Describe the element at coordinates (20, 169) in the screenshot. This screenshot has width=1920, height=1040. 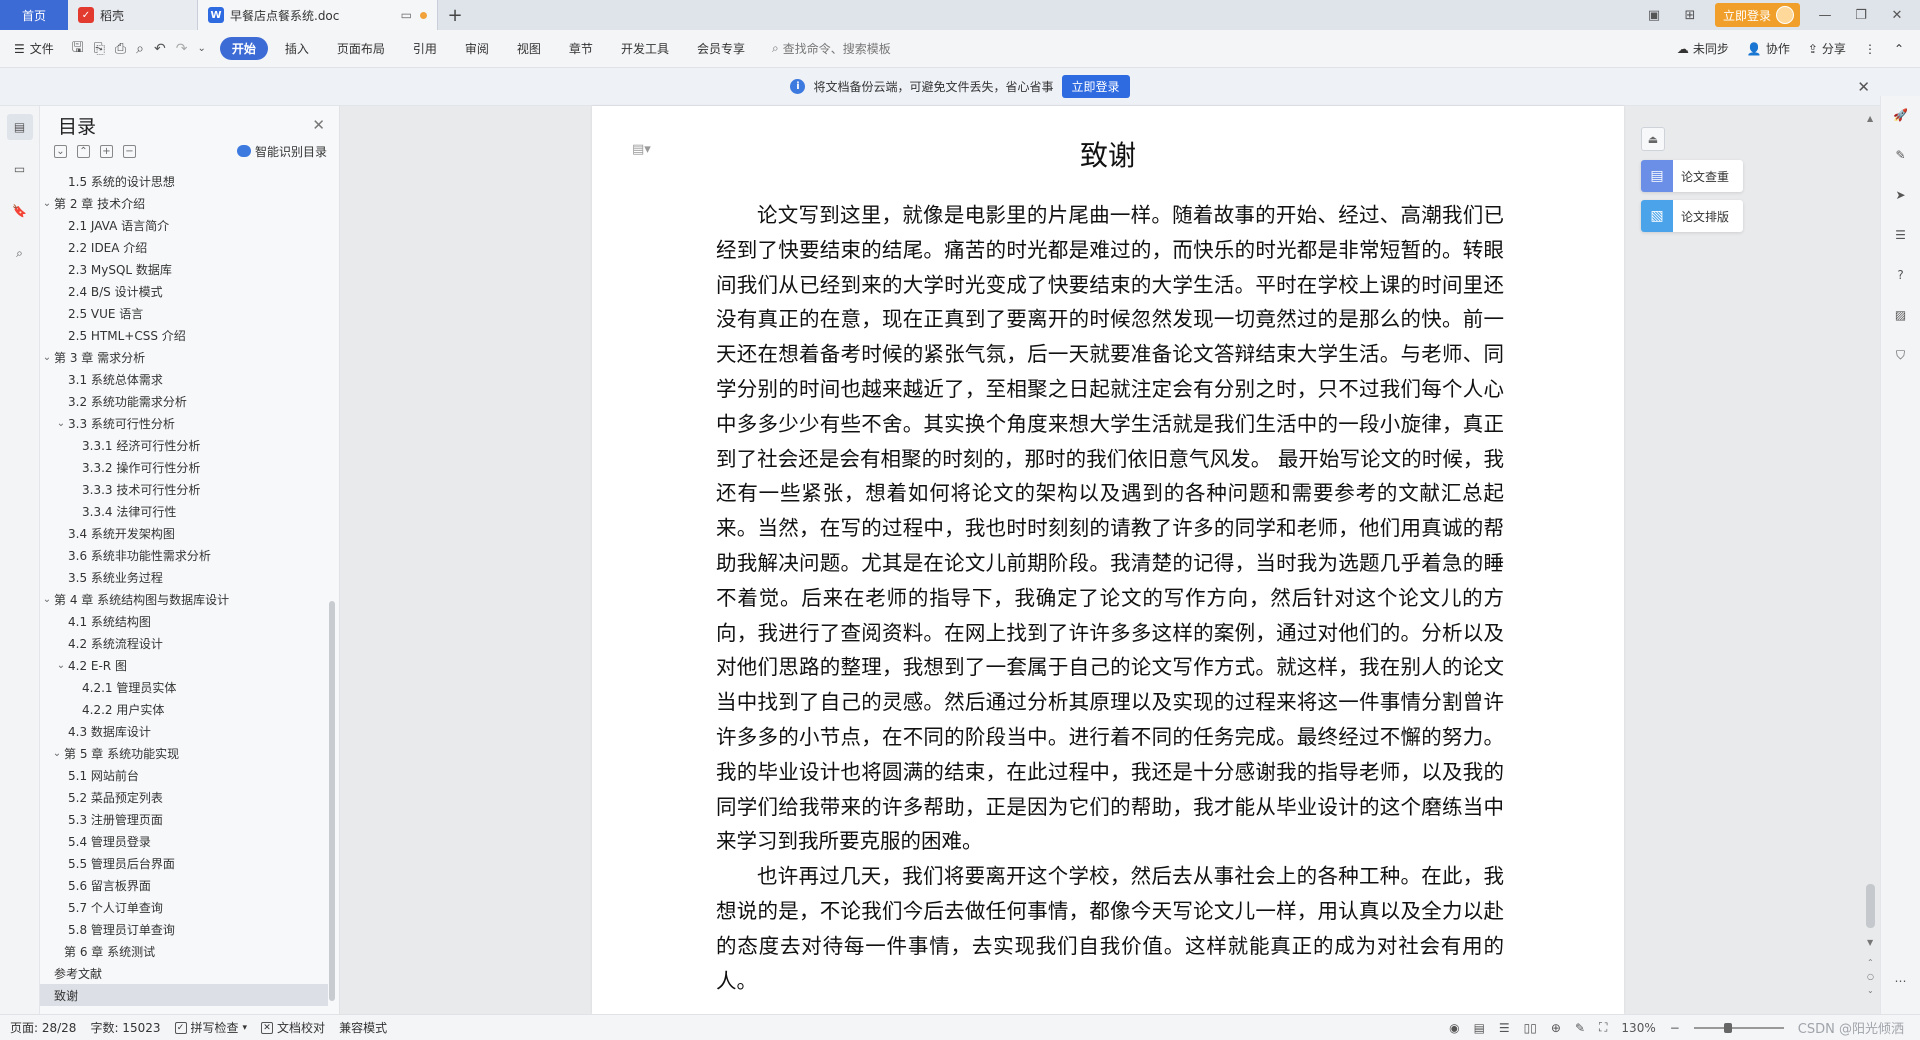
I see `navigation-icon: ▭` at that location.